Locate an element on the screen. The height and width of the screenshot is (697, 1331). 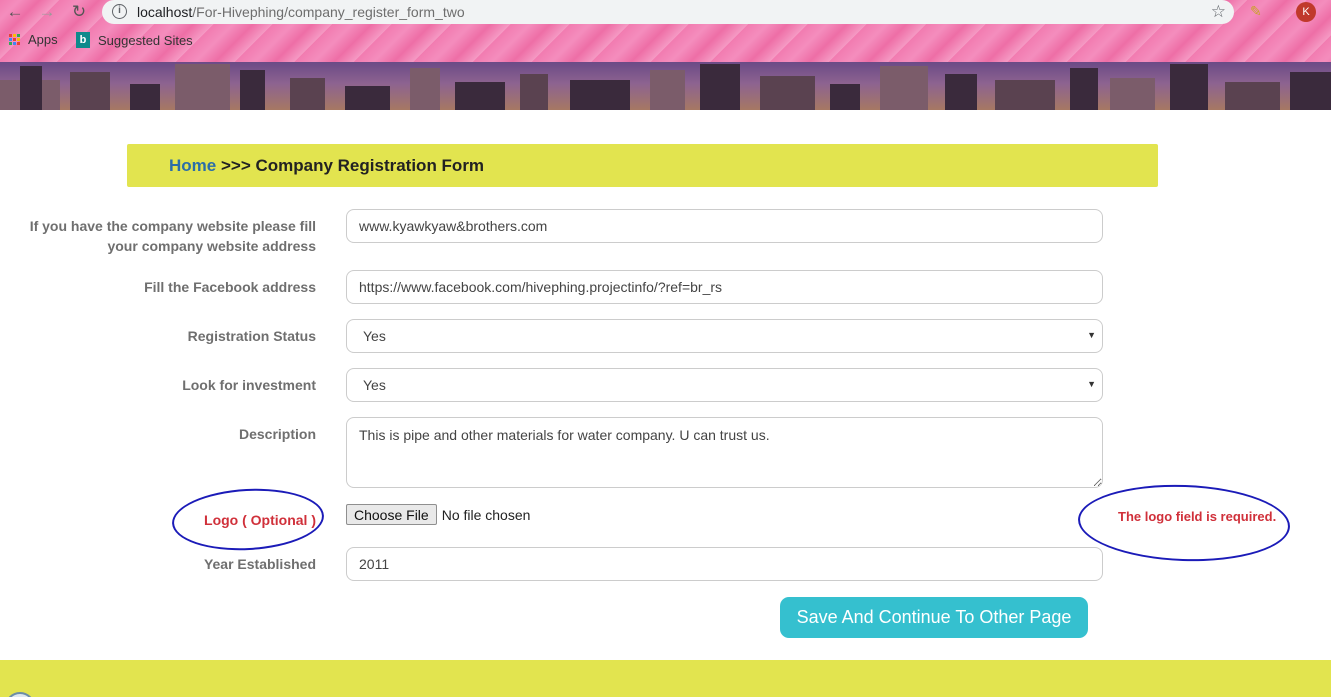
save-continue-button: Save And Continue To Other Page is located at coordinates (934, 617).